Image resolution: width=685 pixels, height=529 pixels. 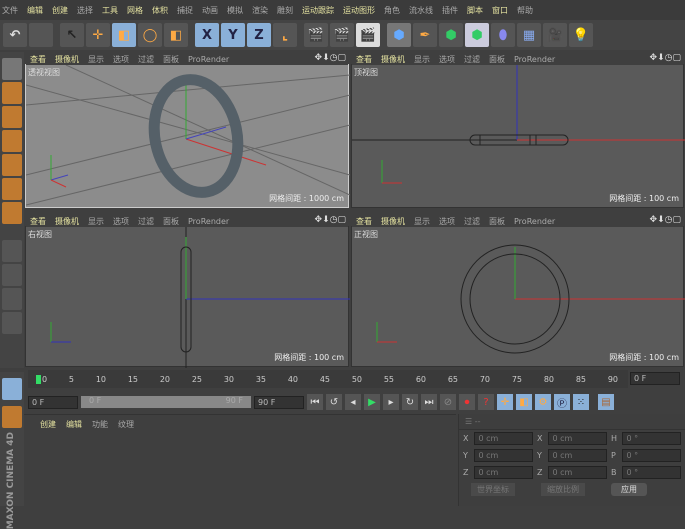 I want to click on recent-tool-button: ◧, so click(x=176, y=35).